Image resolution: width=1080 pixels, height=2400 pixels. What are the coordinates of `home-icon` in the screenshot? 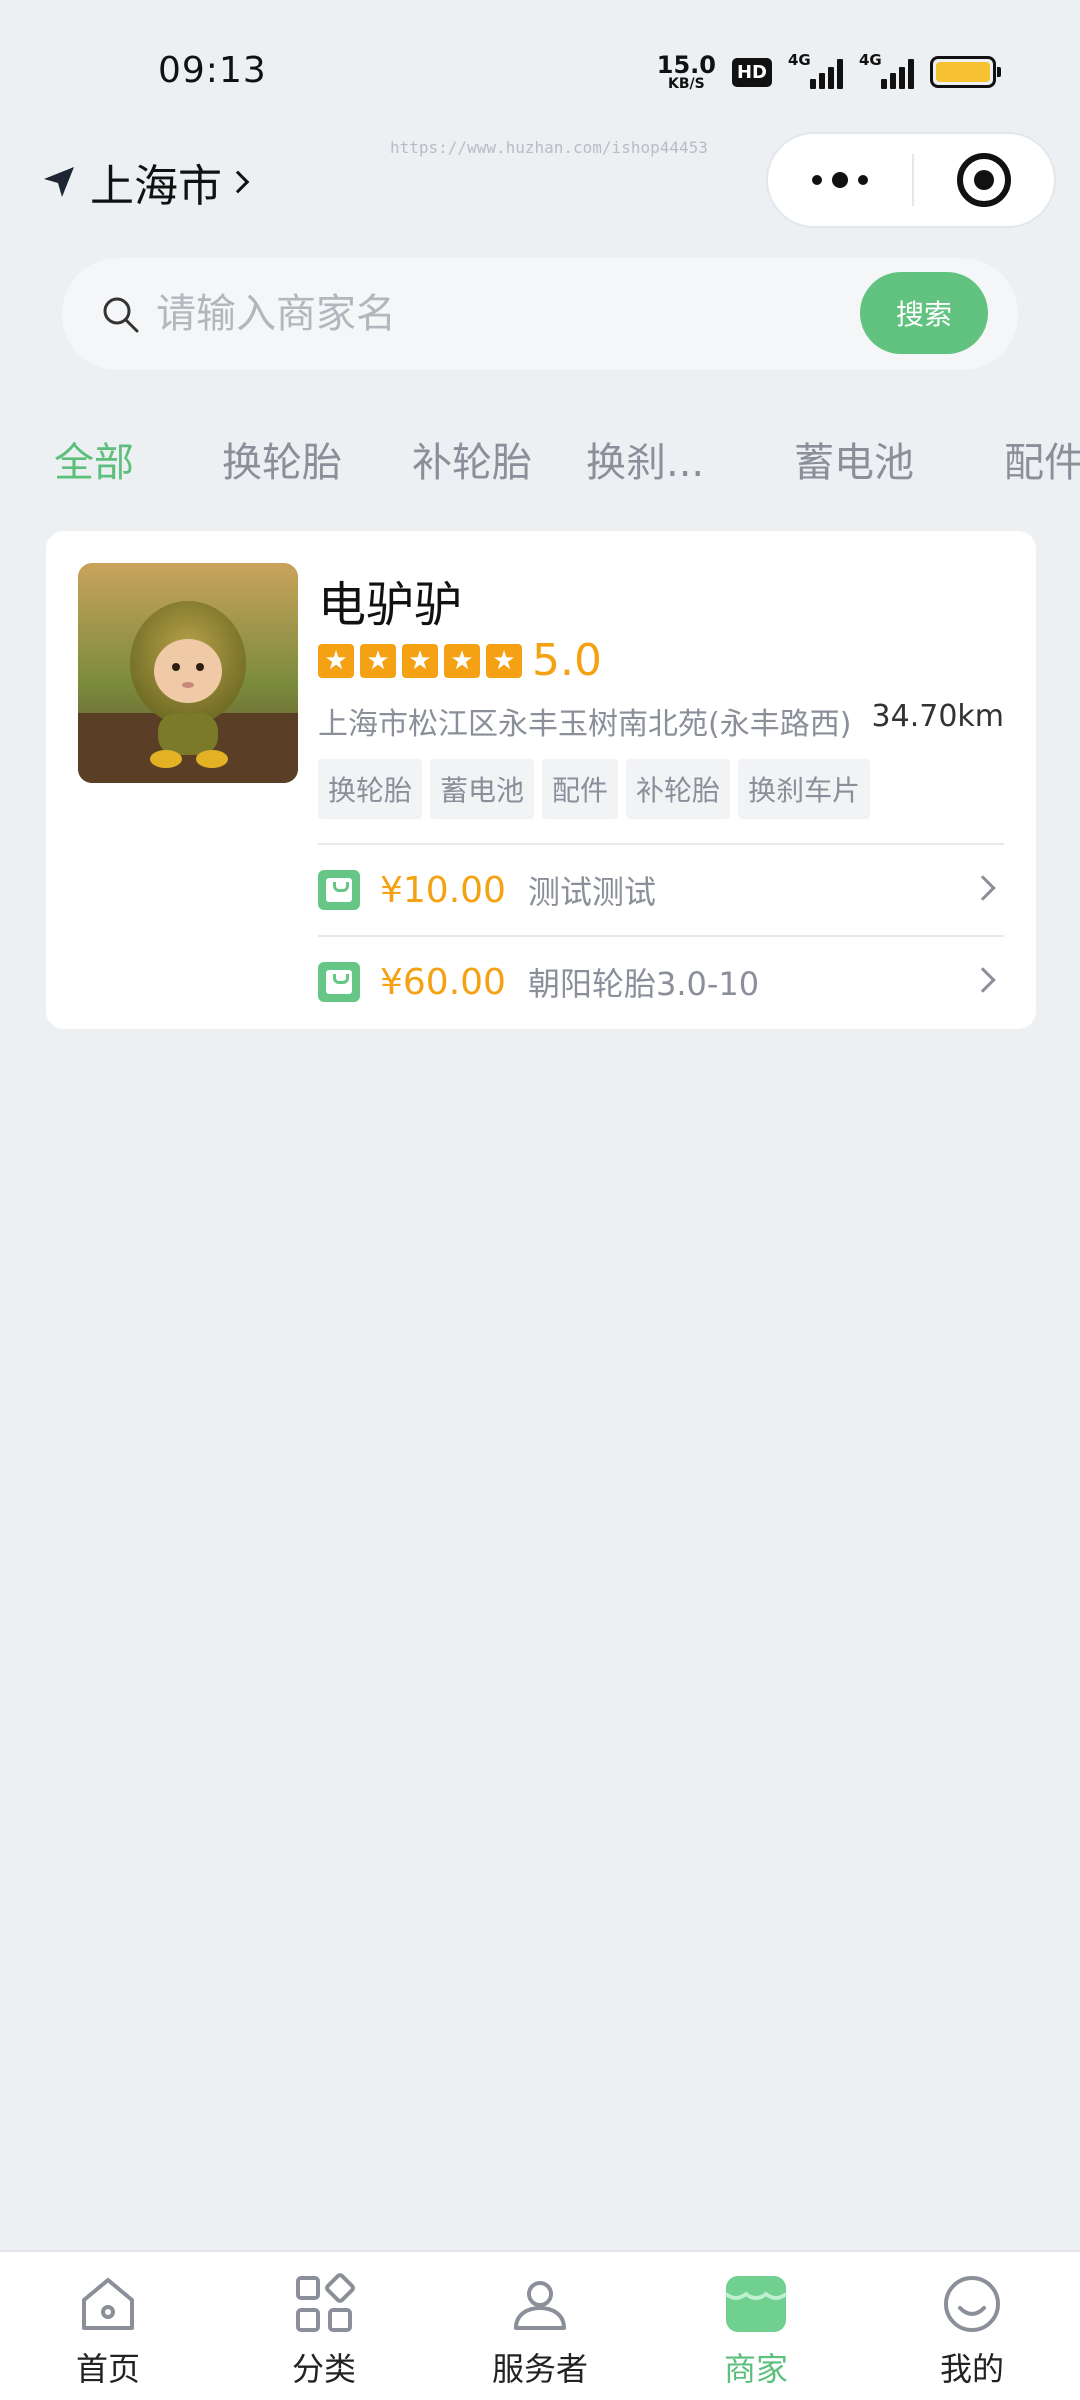 It's located at (108, 2304).